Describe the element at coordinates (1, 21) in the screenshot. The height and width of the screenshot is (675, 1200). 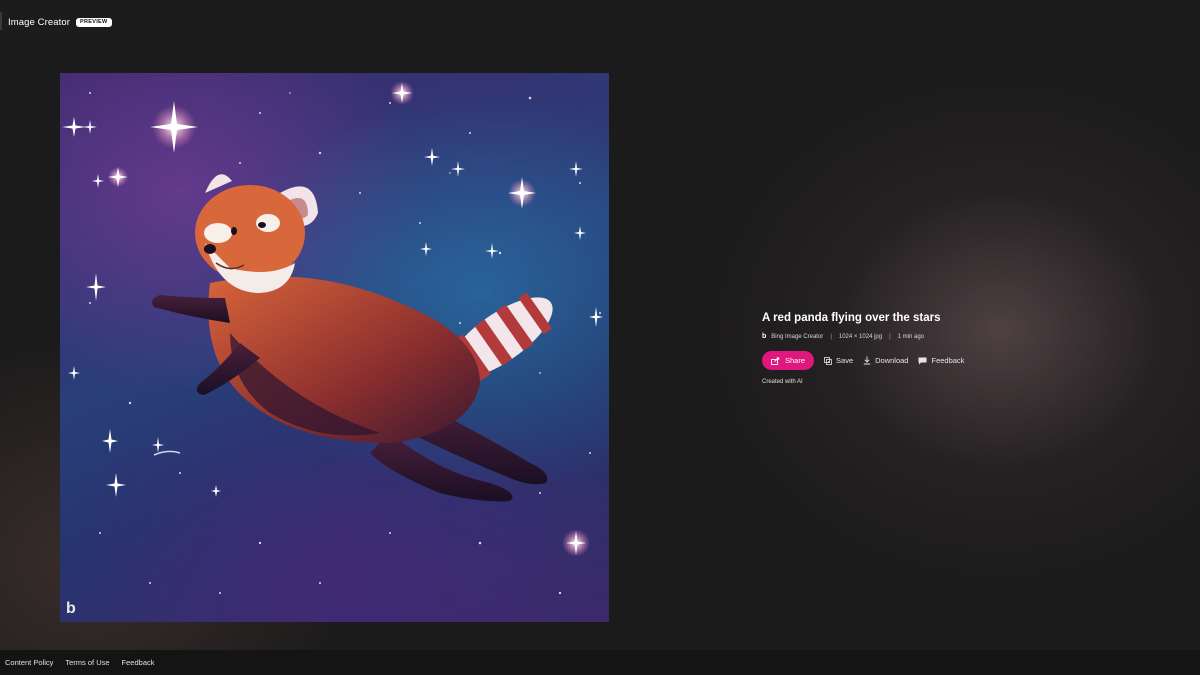
I see `sidebar-edge` at that location.